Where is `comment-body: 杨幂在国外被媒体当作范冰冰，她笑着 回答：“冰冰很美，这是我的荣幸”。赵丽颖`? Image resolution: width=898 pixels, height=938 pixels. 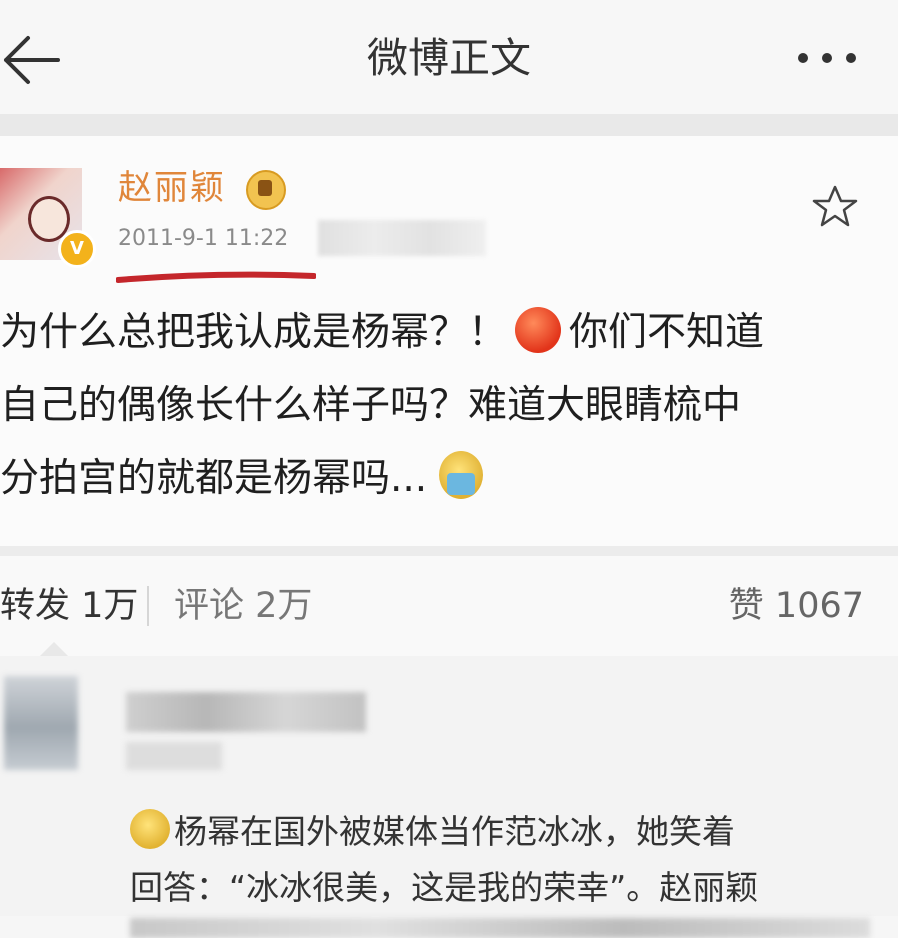 comment-body: 杨幂在国外被媒体当作范冰冰，她笑着 回答：“冰冰很美，这是我的荣幸”。赵丽颖 is located at coordinates (510, 860).